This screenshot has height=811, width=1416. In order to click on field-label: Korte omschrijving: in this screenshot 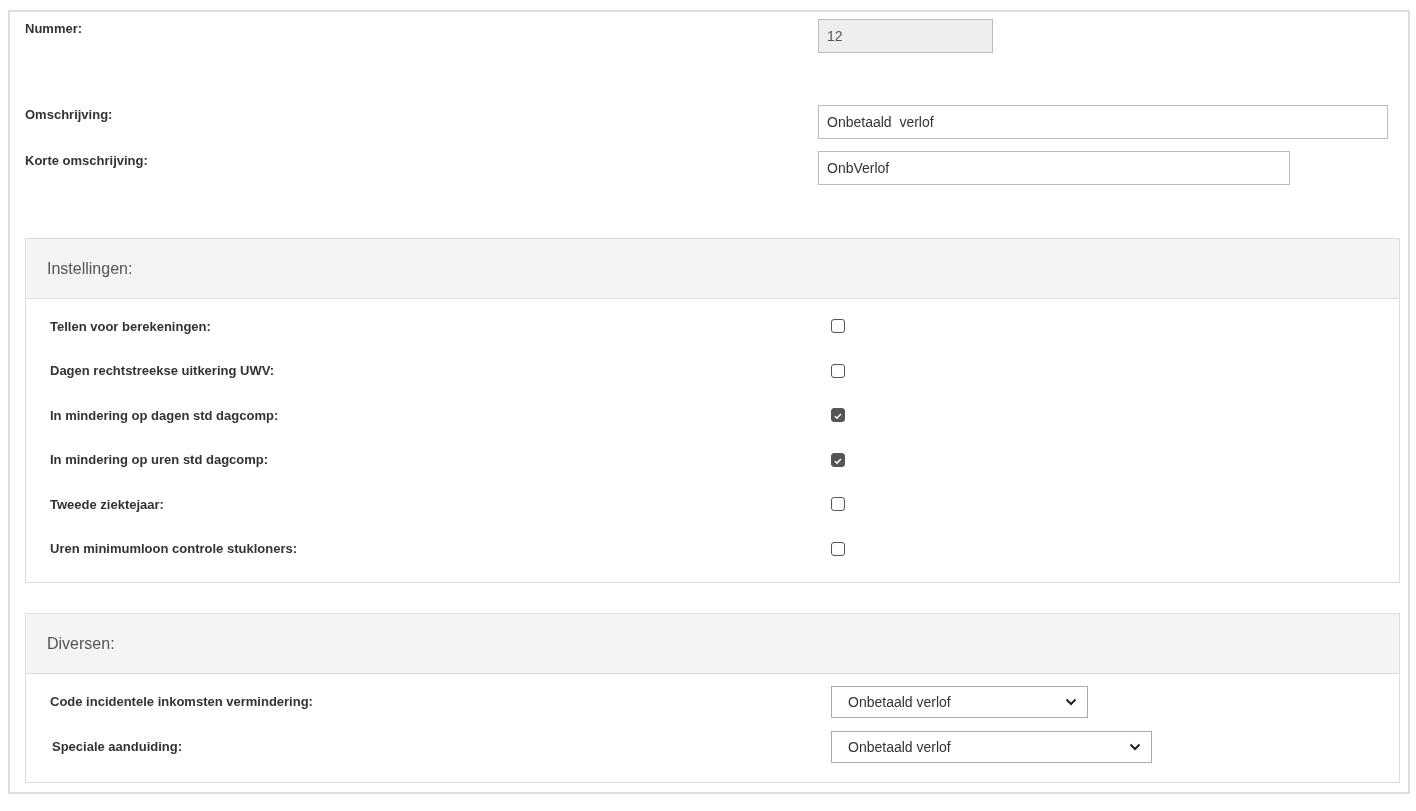, I will do `click(87, 160)`.